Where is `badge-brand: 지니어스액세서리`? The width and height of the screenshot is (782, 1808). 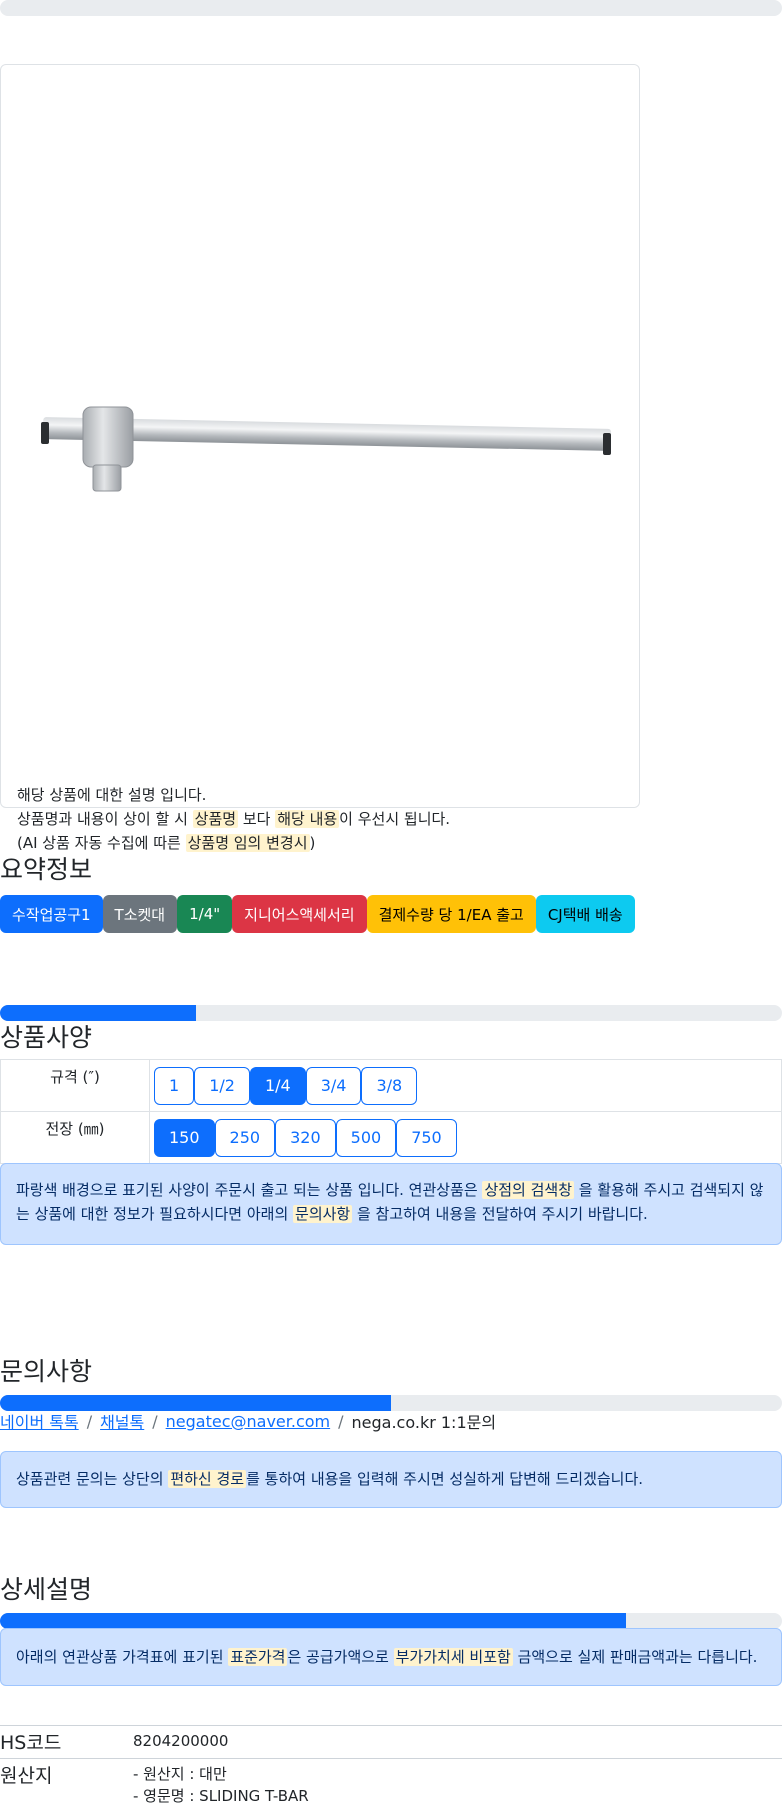 badge-brand: 지니어스액세서리 is located at coordinates (299, 914).